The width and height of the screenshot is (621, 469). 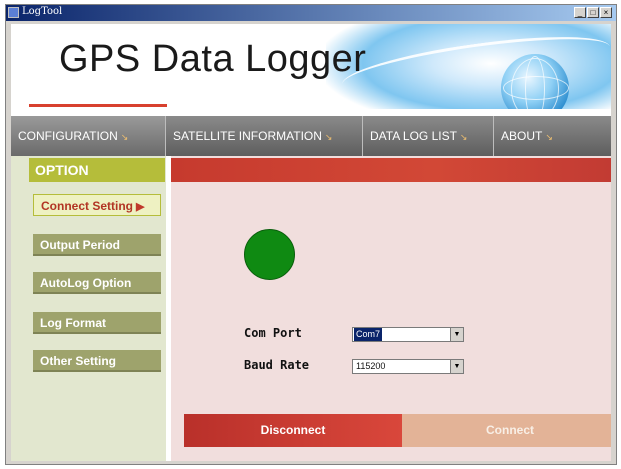 What do you see at coordinates (413, 136) in the screenshot?
I see `tab-data-log-list-label: DATA LOG LIST` at bounding box center [413, 136].